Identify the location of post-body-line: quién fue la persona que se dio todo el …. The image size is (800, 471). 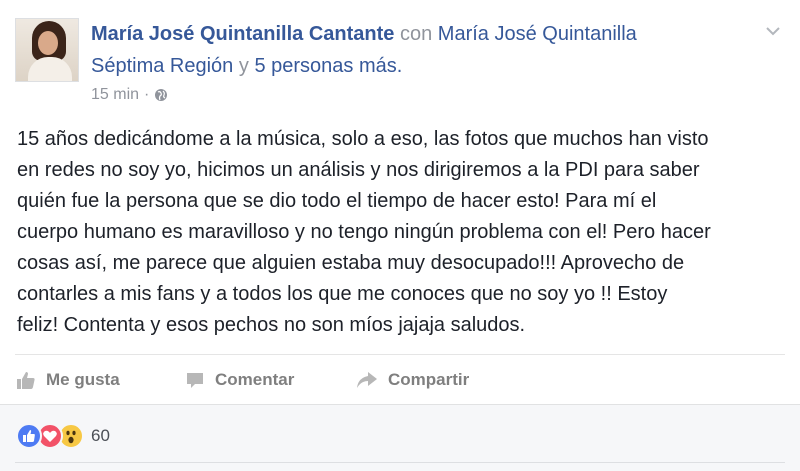
(337, 201).